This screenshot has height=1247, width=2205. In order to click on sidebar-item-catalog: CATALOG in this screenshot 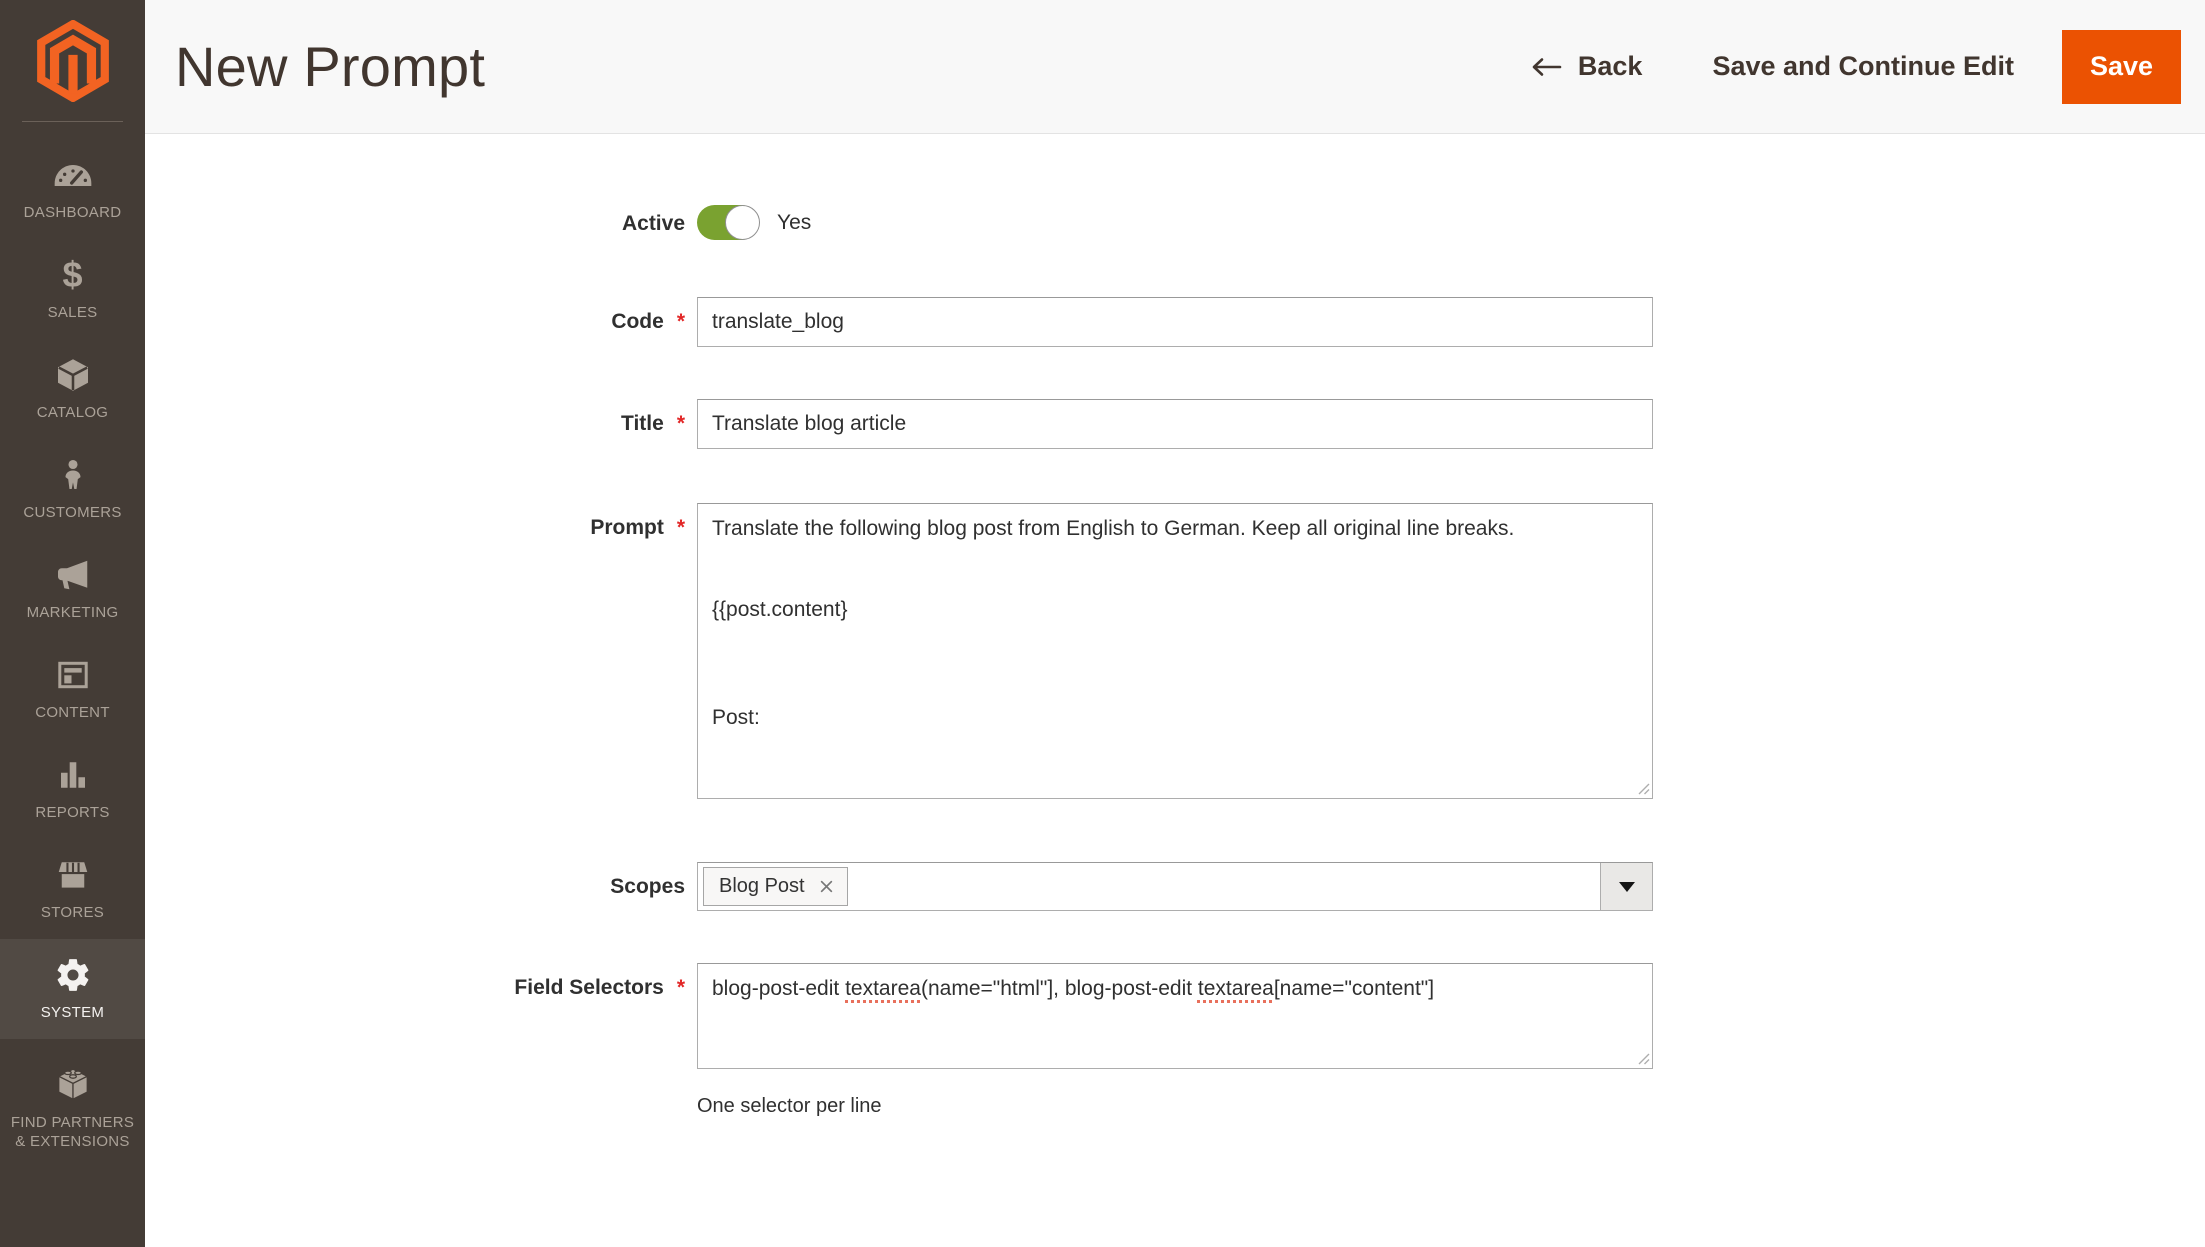, I will do `click(72, 389)`.